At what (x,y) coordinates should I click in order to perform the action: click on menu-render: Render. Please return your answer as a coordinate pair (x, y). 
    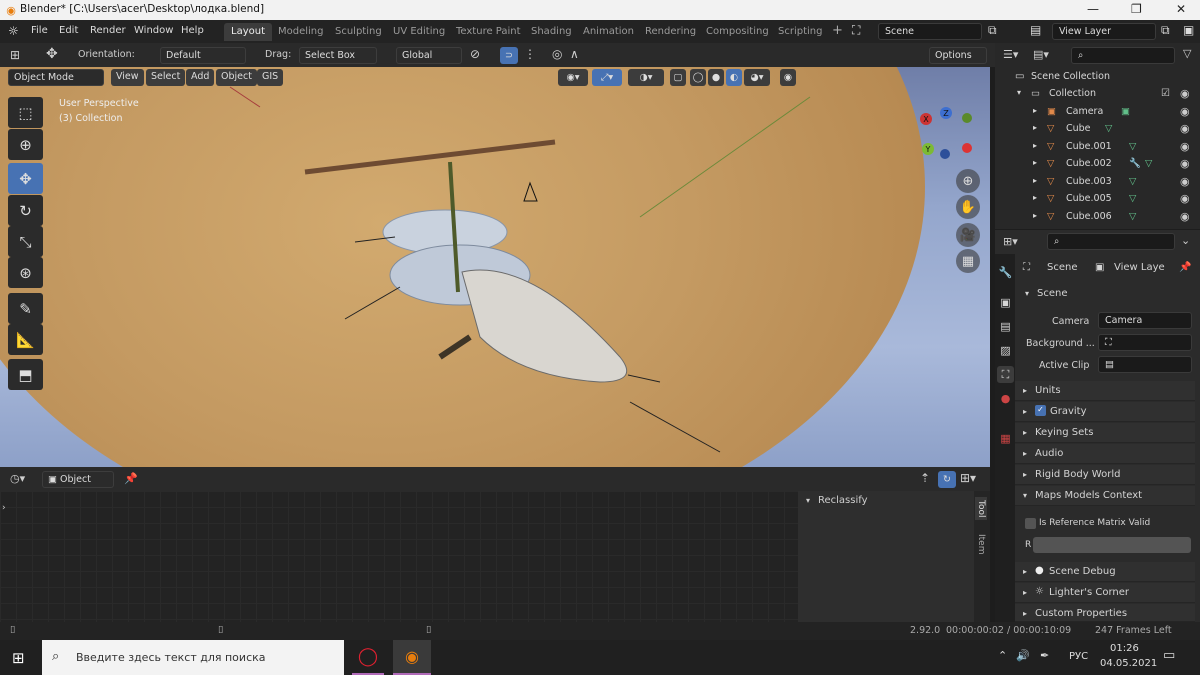
    Looking at the image, I should click on (108, 30).